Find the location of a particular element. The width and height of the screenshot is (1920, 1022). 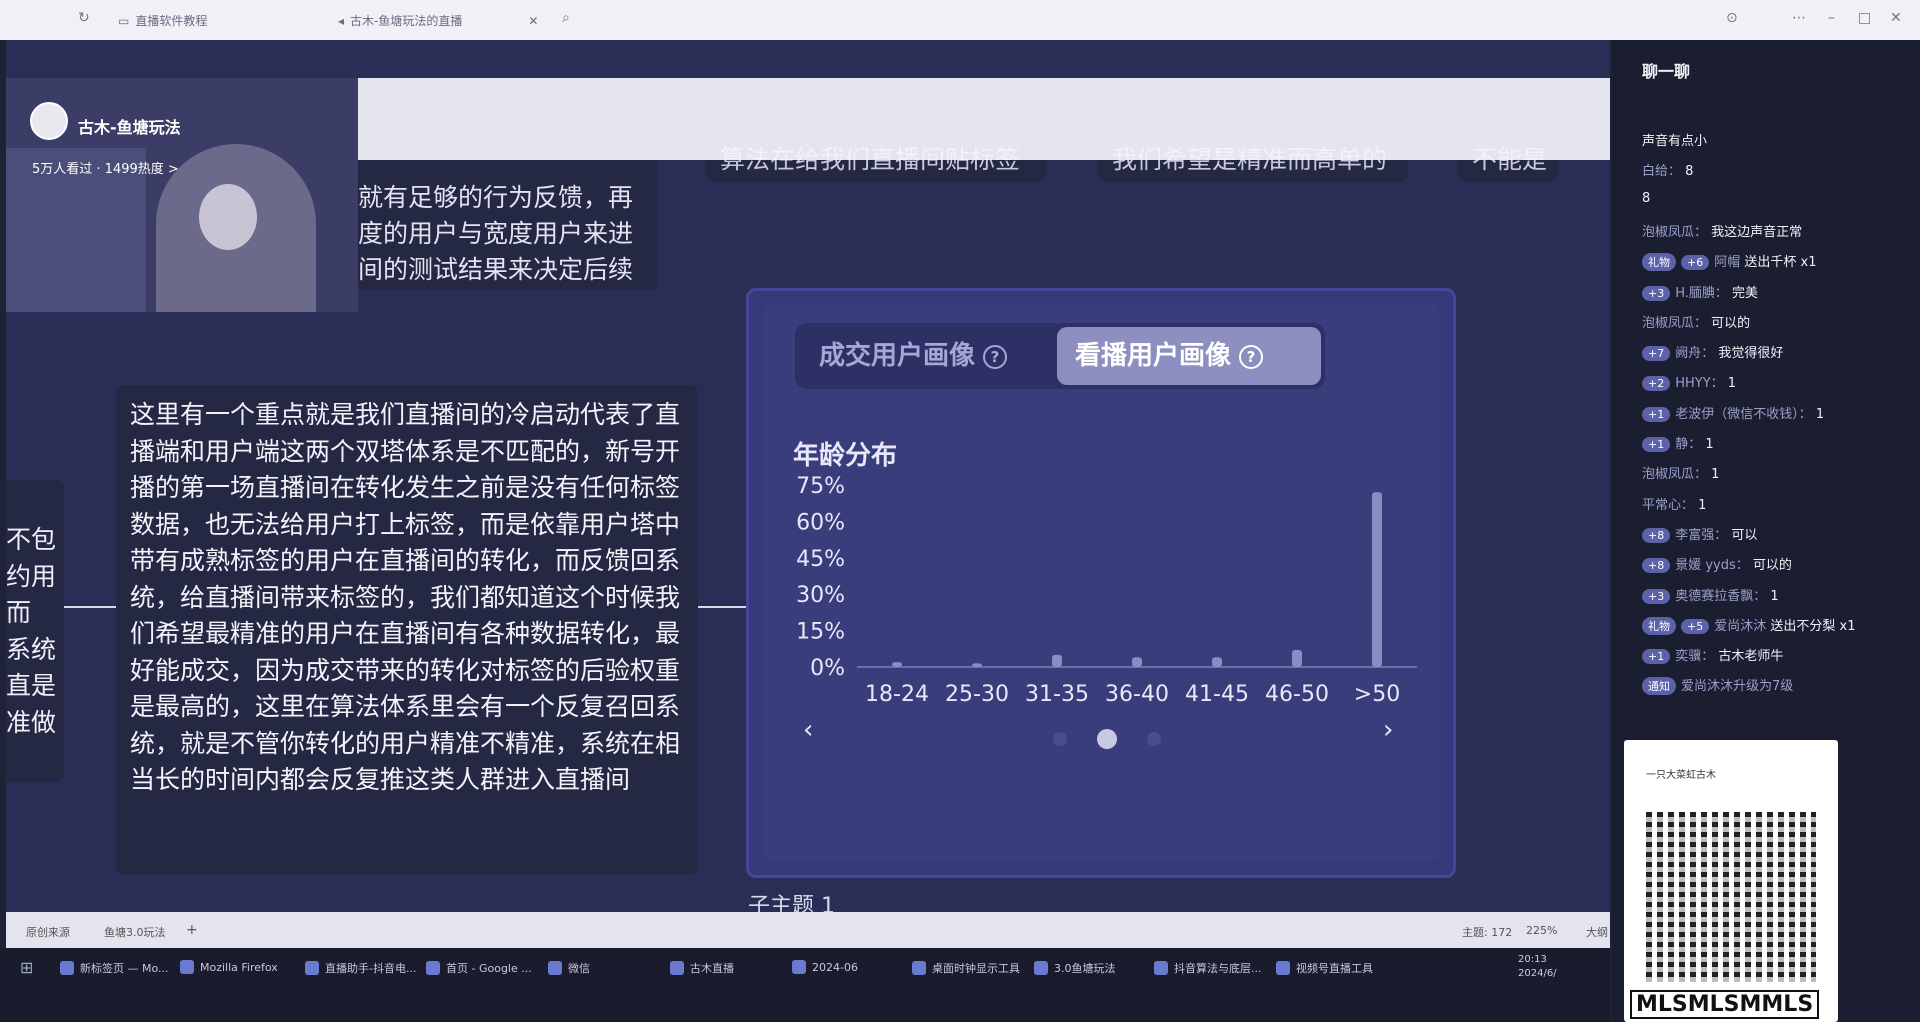

chat-username: 景媛 yyds： is located at coordinates (1712, 565).